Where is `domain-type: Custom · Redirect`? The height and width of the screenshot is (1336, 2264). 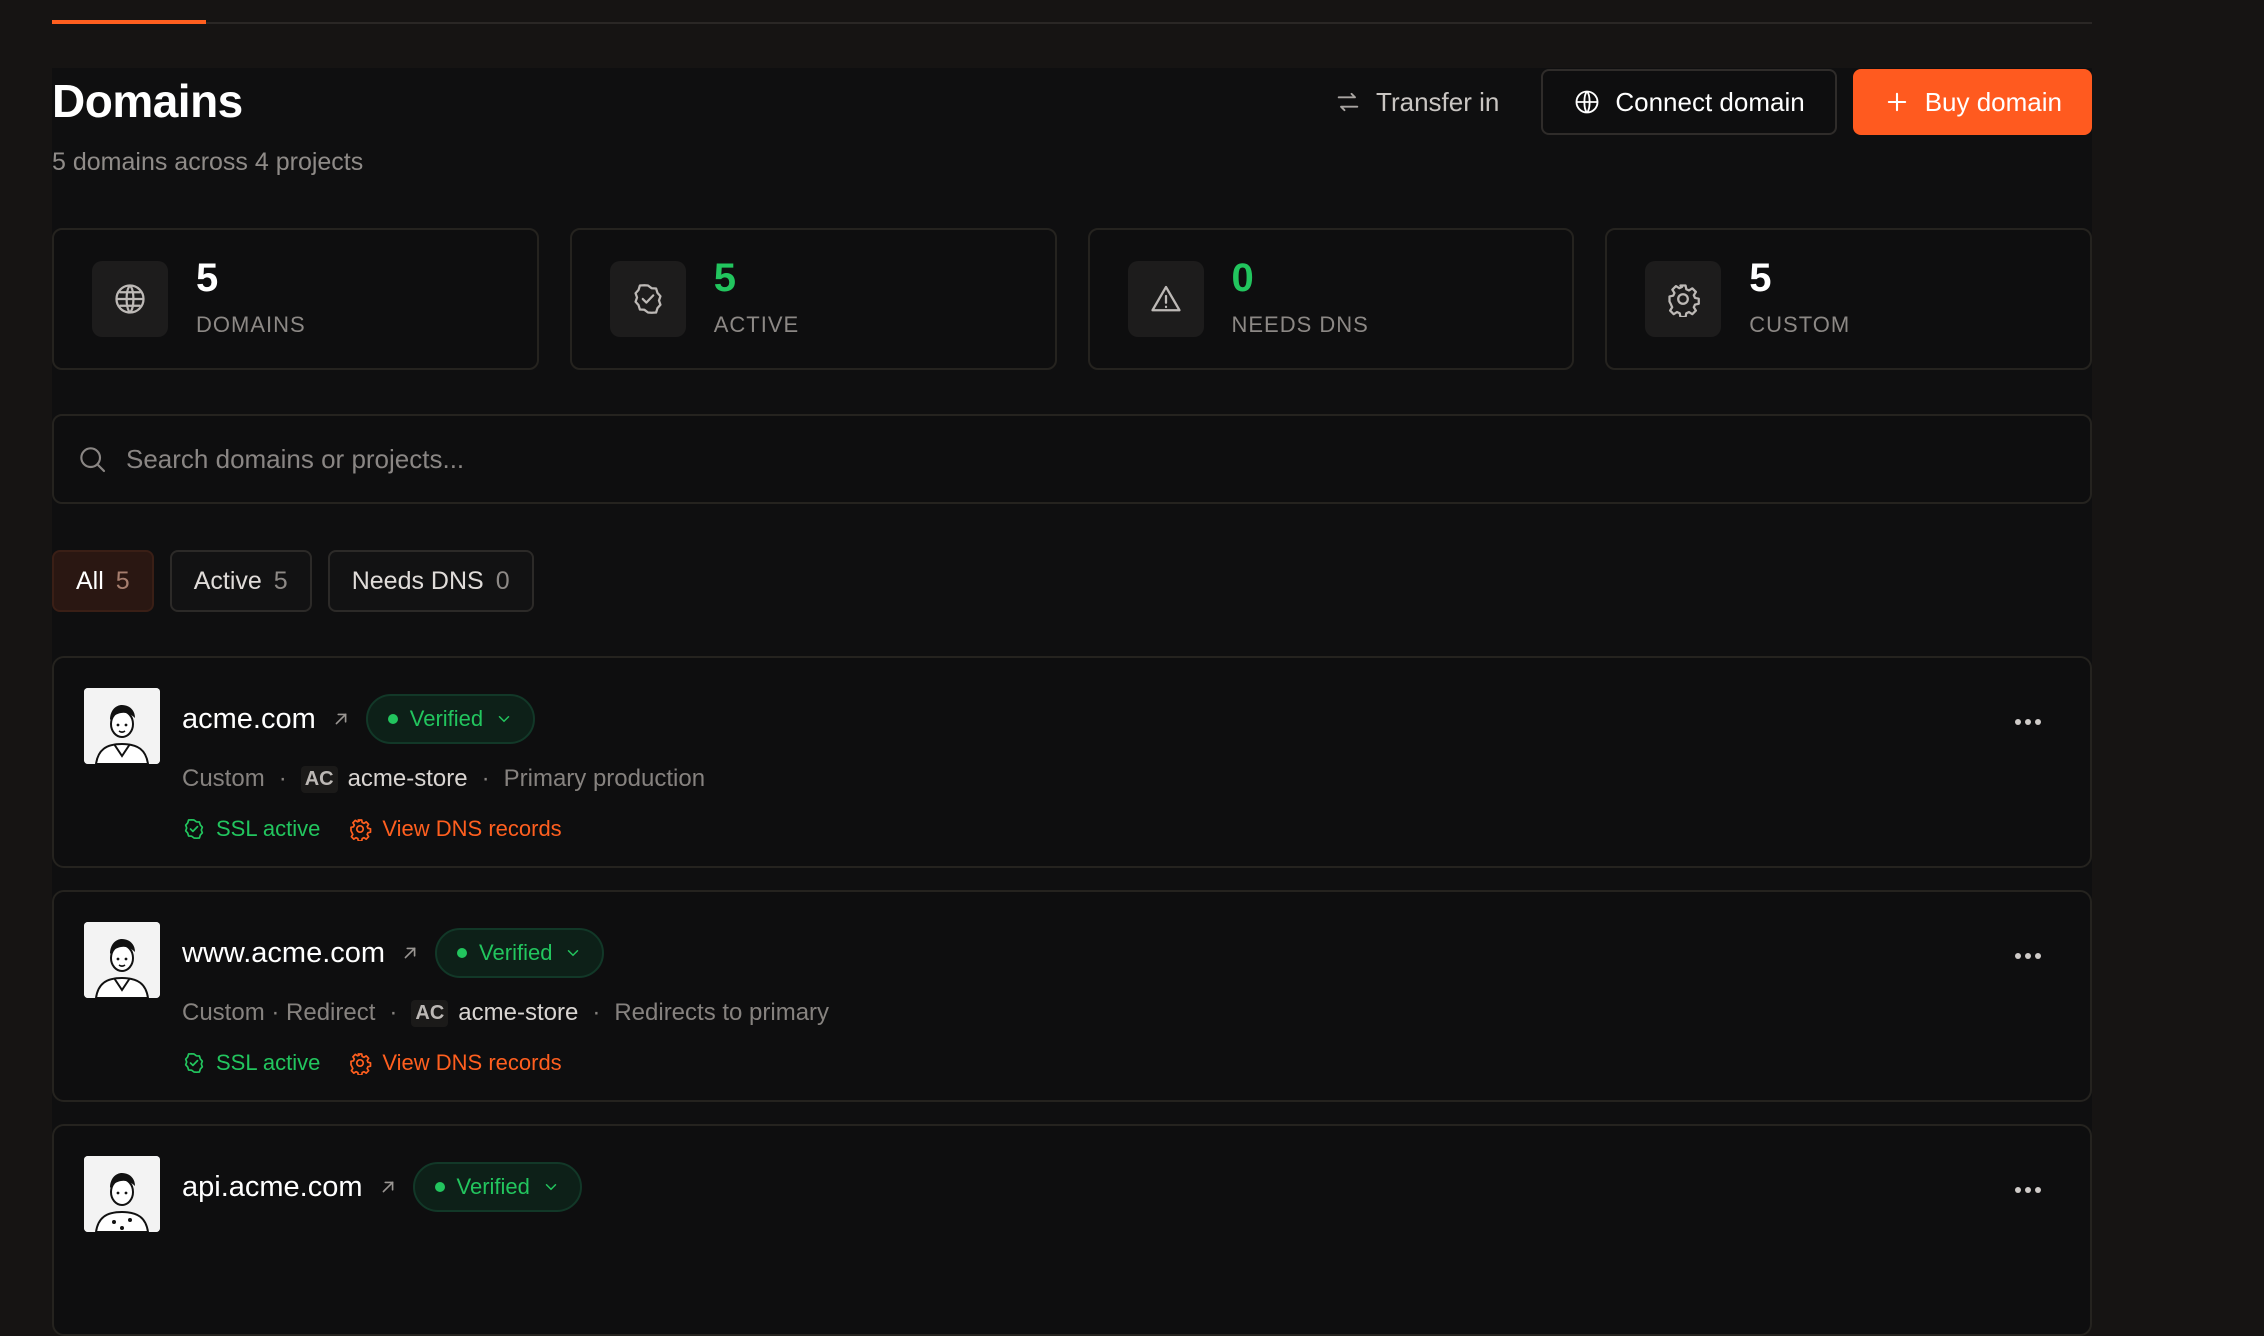 domain-type: Custom · Redirect is located at coordinates (279, 1012).